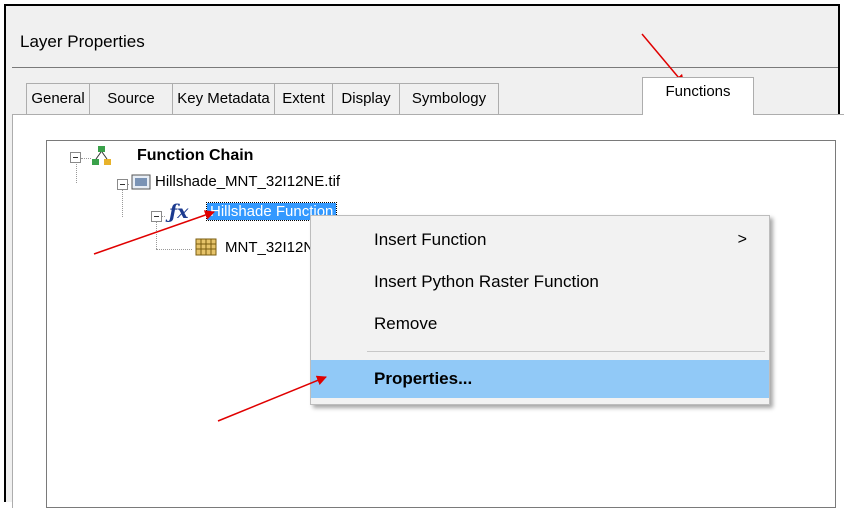 The image size is (844, 508). What do you see at coordinates (223, 98) in the screenshot?
I see `tab-key-metadata: Key Metadata` at bounding box center [223, 98].